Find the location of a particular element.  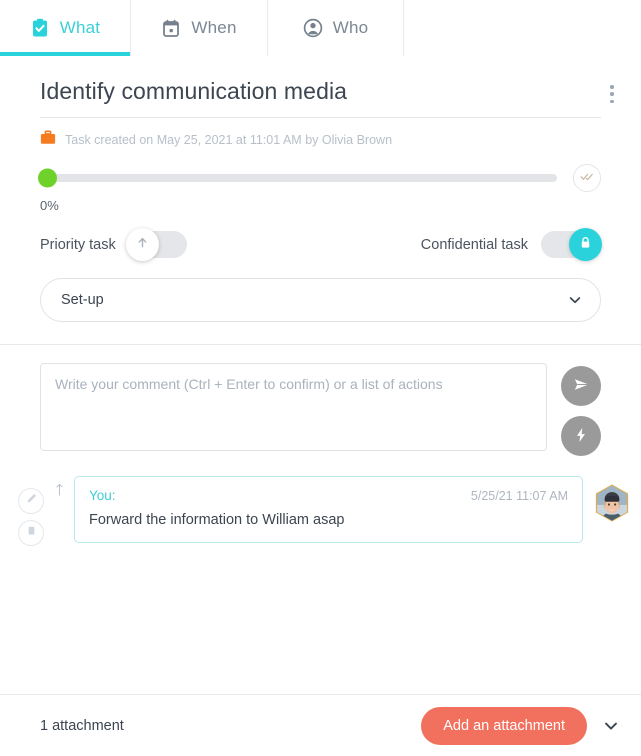

thread-arrow-up-icon is located at coordinates (59, 486).